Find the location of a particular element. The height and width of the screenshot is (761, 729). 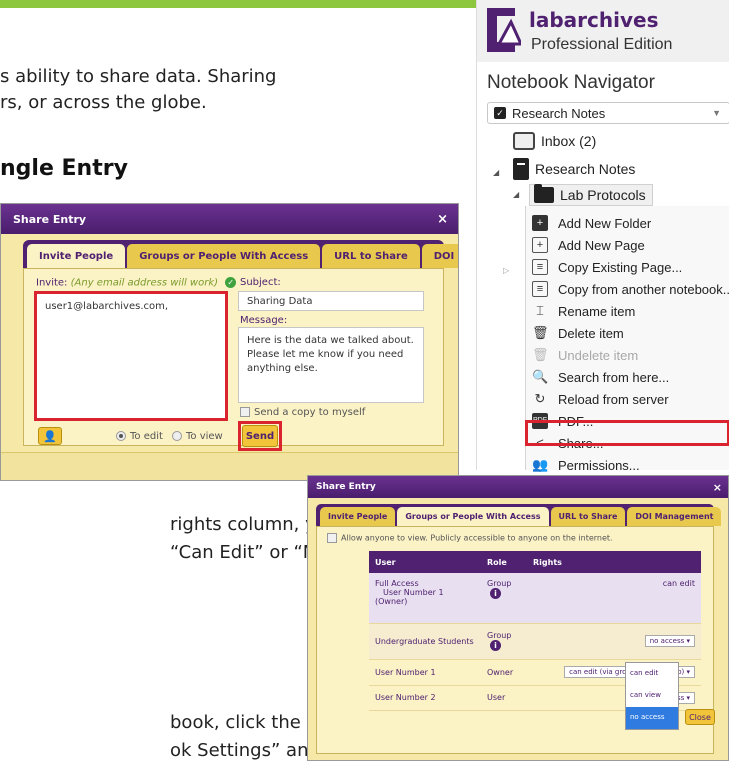

menu-label: Reload from server is located at coordinates (613, 399).